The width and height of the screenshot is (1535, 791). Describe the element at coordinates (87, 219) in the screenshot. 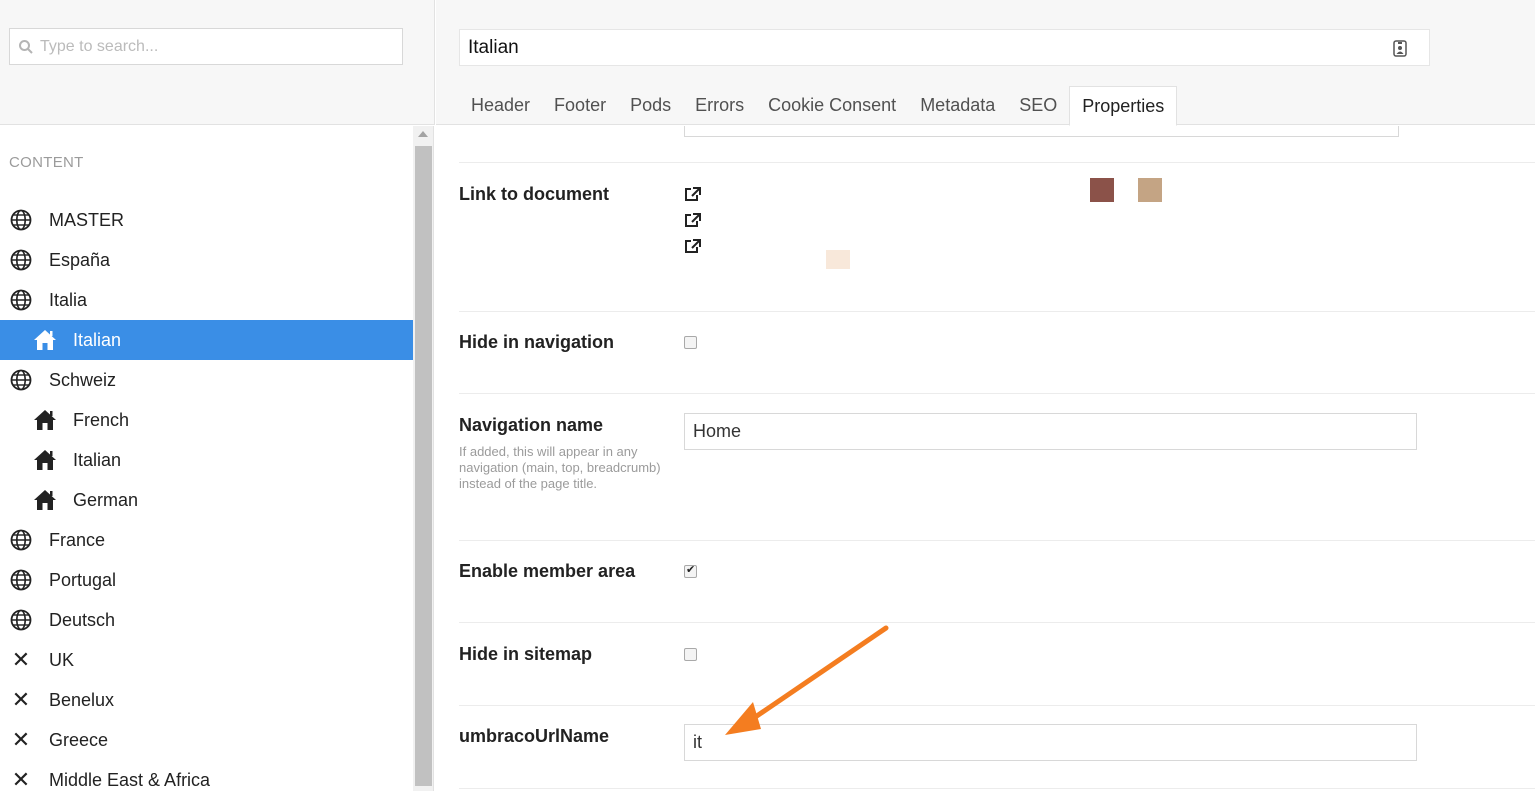

I see `tree-item-label: MASTER` at that location.